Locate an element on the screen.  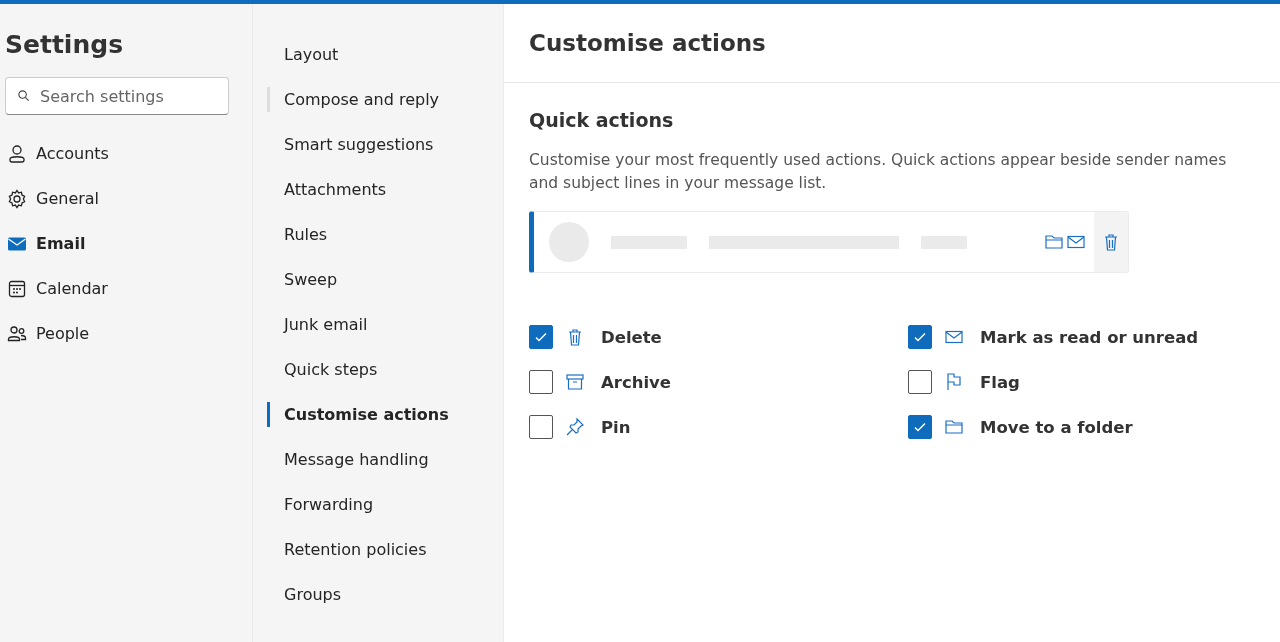
settings-icon is located at coordinates (17, 198).